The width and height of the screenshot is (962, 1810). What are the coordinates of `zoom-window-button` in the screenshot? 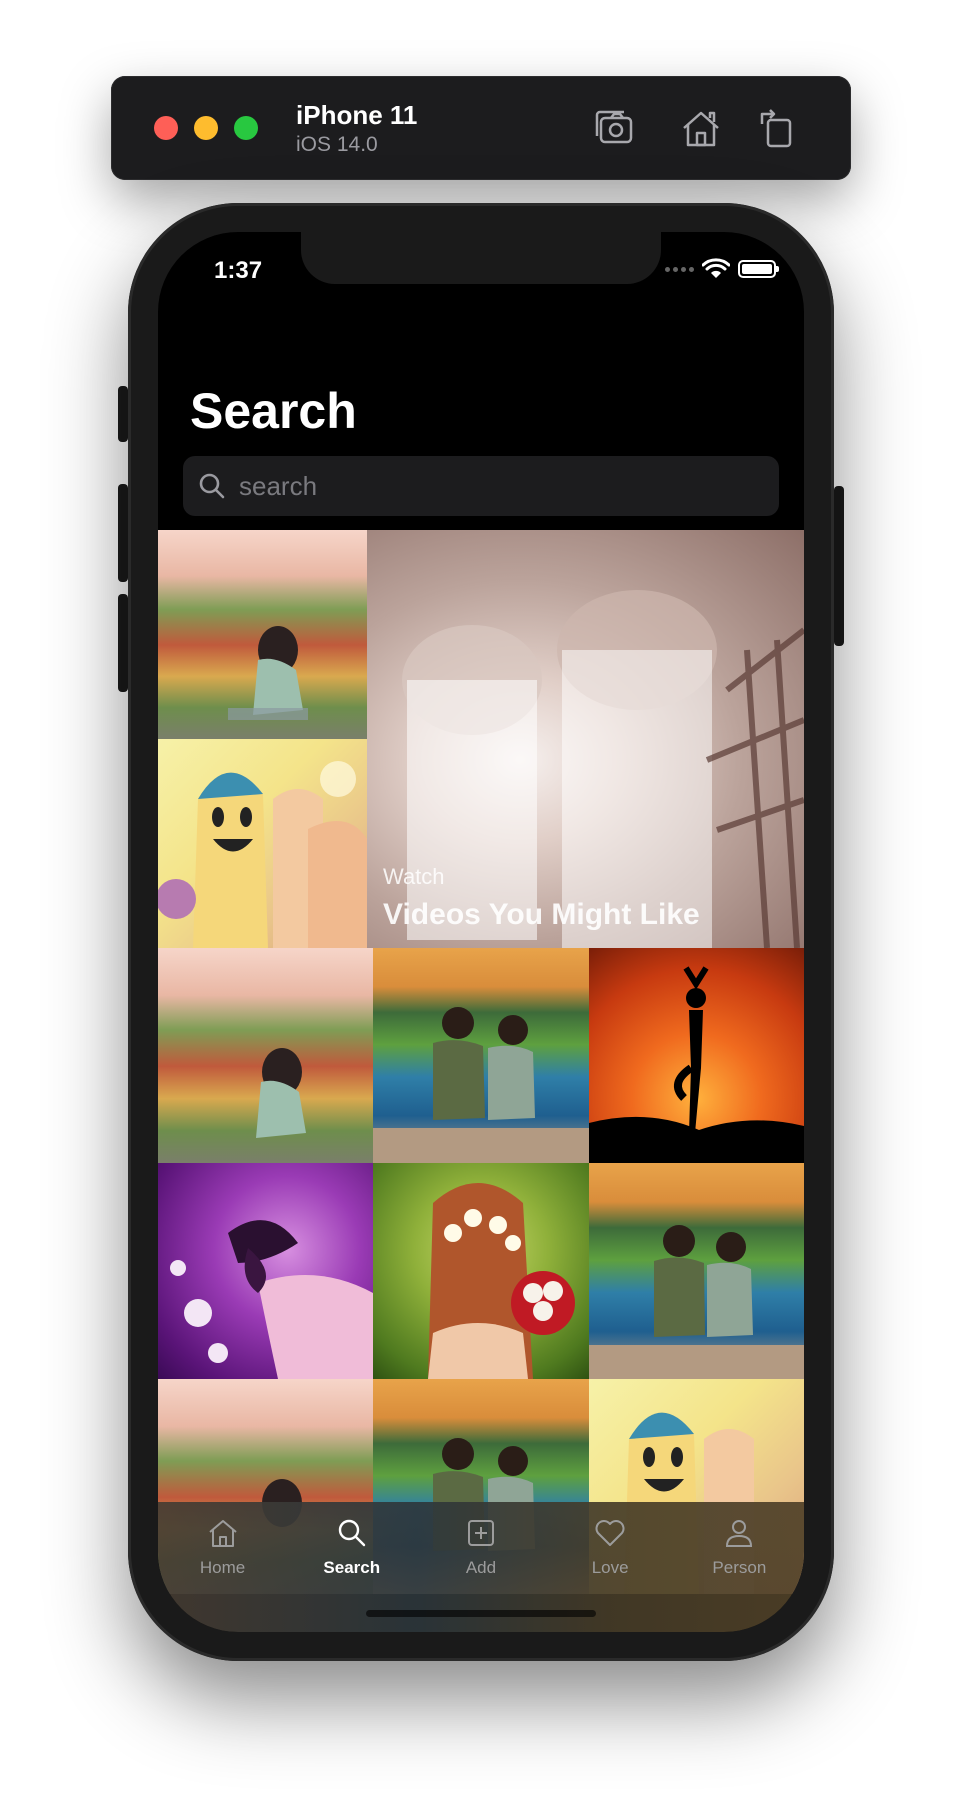 It's located at (246, 128).